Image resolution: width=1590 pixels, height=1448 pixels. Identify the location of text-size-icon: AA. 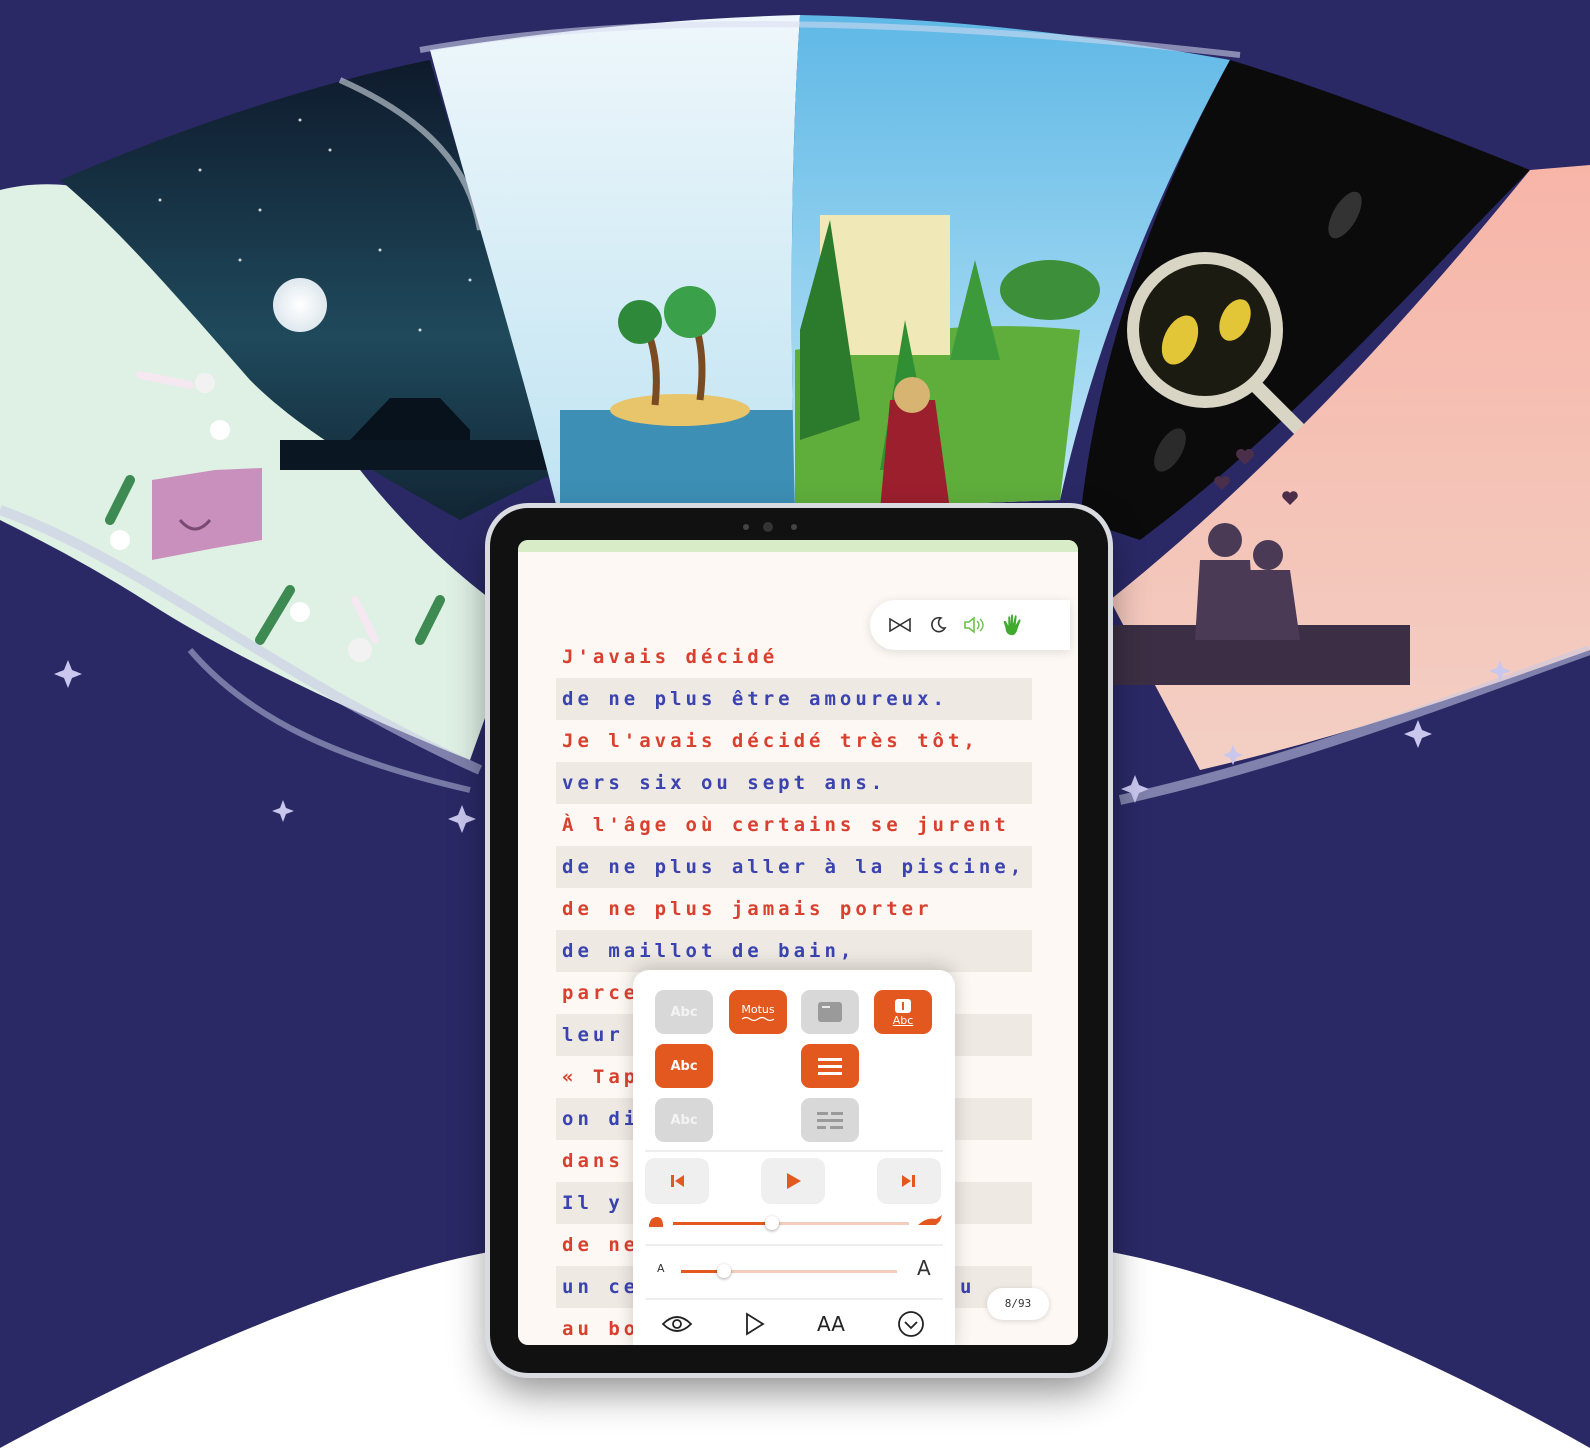
(831, 1324).